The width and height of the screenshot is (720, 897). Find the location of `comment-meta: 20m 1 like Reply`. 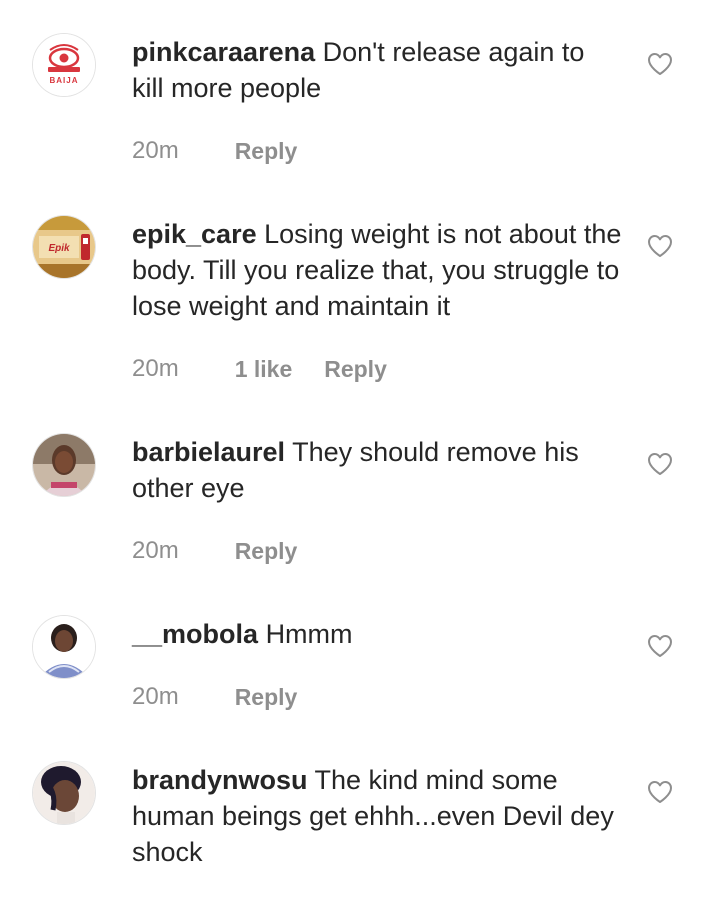

comment-meta: 20m 1 like Reply is located at coordinates (259, 369).